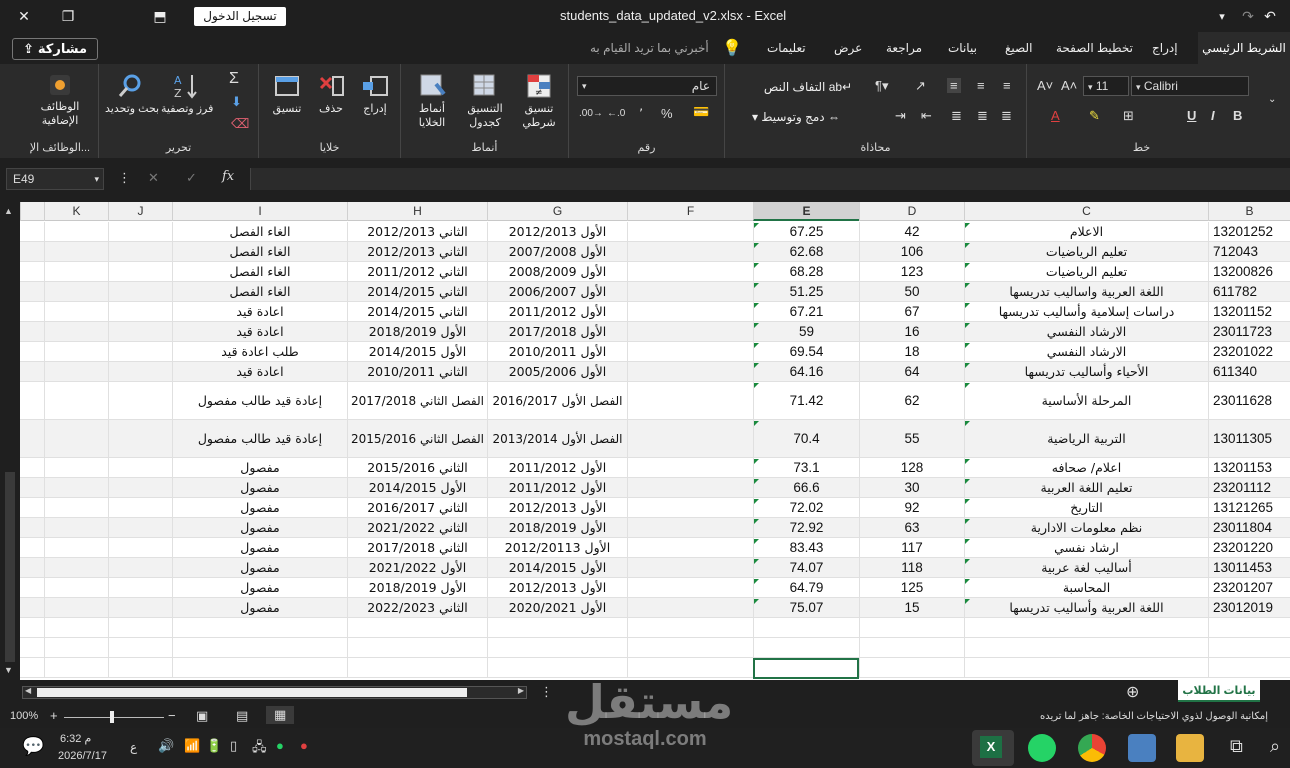  I want to click on cell-G: الأول 2007/2008, so click(557, 251).